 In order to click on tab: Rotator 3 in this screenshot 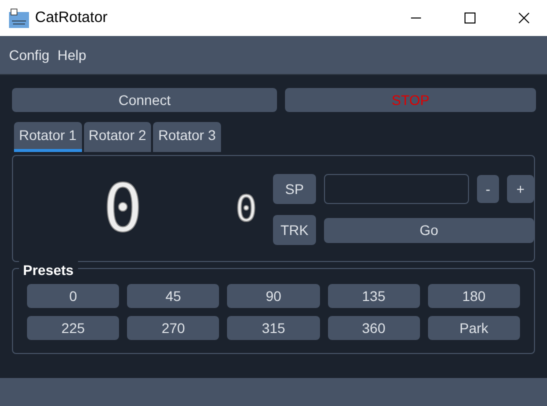, I will do `click(187, 137)`.